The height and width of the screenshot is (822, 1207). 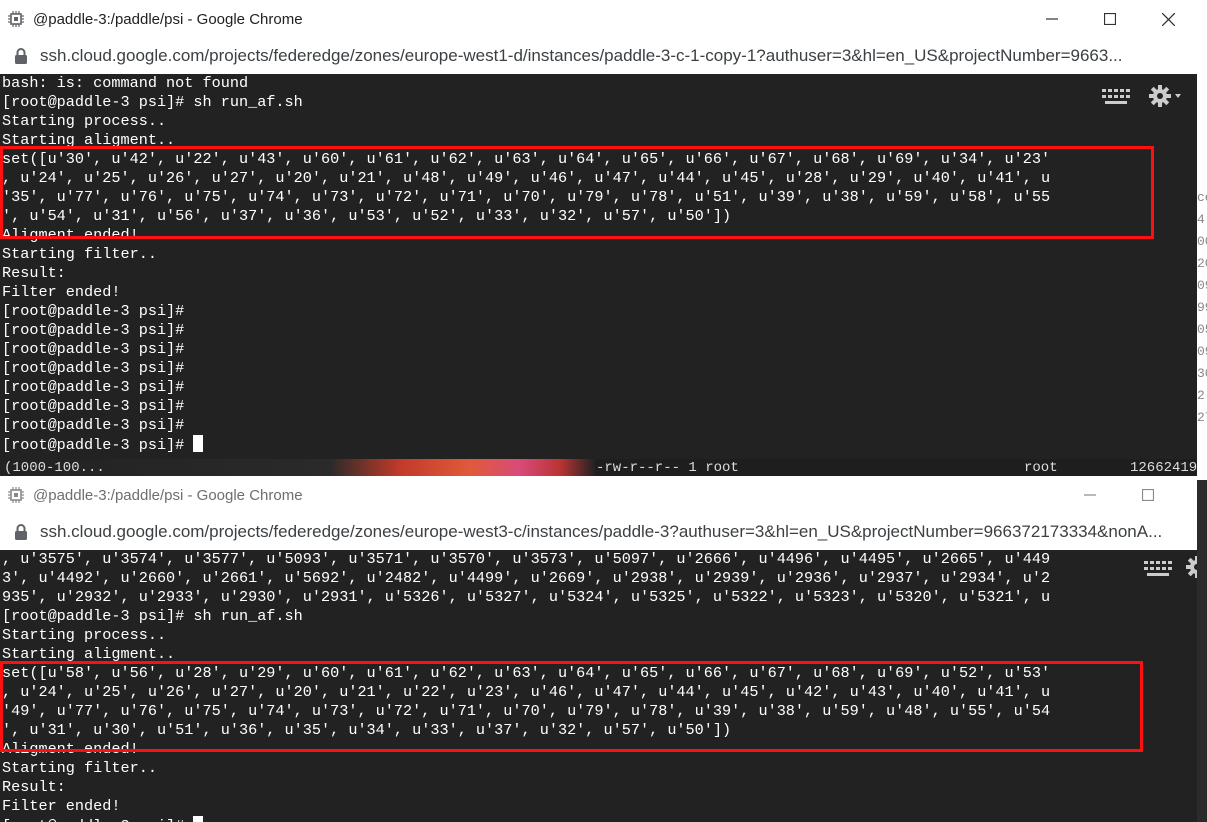 I want to click on background-side-text: 99, so click(x=1202, y=307).